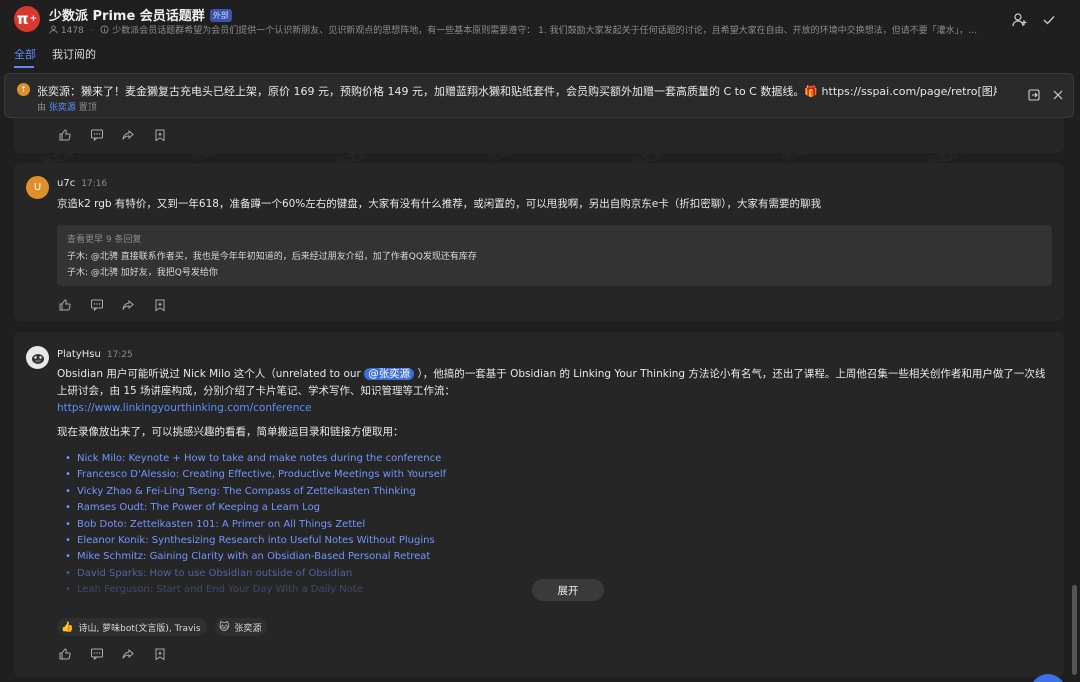  I want to click on pinned-by-user: 张奕源, so click(62, 108).